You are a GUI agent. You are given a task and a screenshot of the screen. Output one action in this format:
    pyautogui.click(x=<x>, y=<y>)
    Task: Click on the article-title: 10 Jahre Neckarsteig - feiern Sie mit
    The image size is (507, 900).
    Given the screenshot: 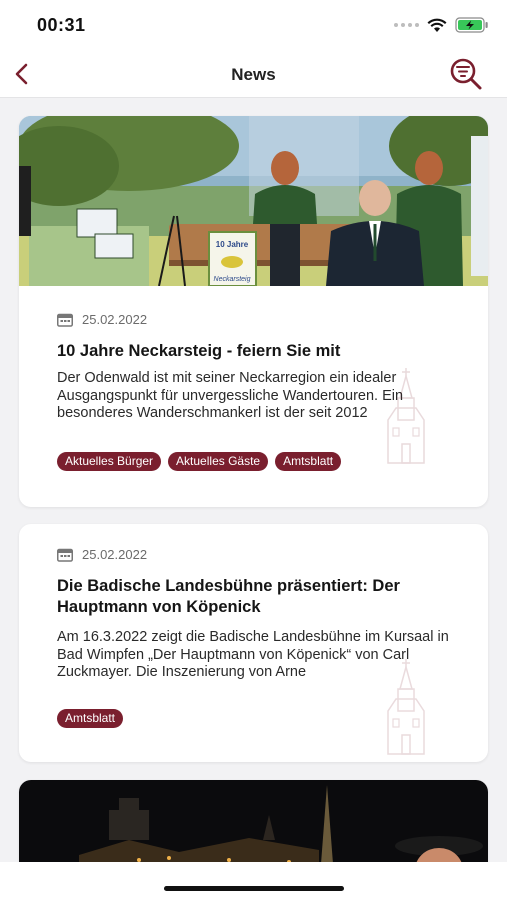 What is the action you would take?
    pyautogui.click(x=262, y=351)
    